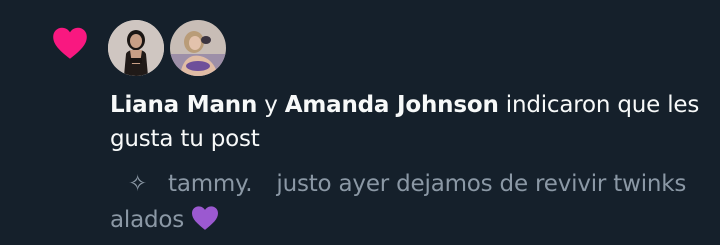 This screenshot has height=245, width=720. I want to click on avatar-amanda-johnson, so click(198, 48).